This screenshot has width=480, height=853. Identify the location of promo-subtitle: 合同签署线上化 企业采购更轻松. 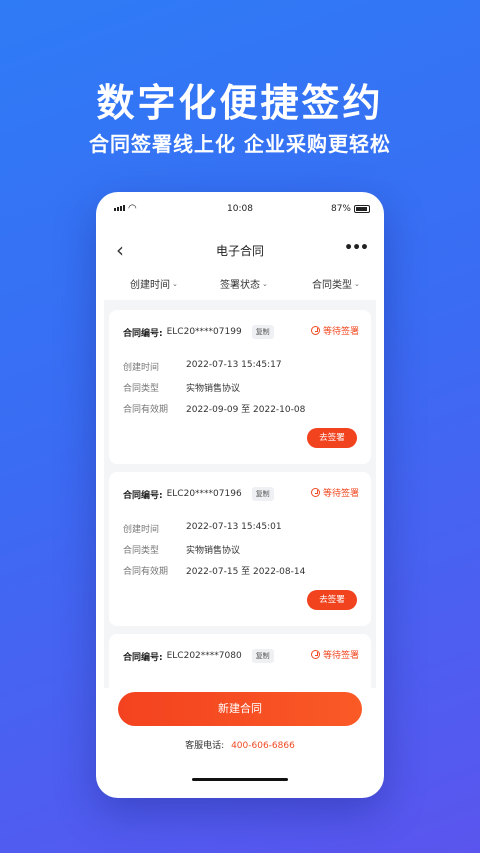
(240, 144).